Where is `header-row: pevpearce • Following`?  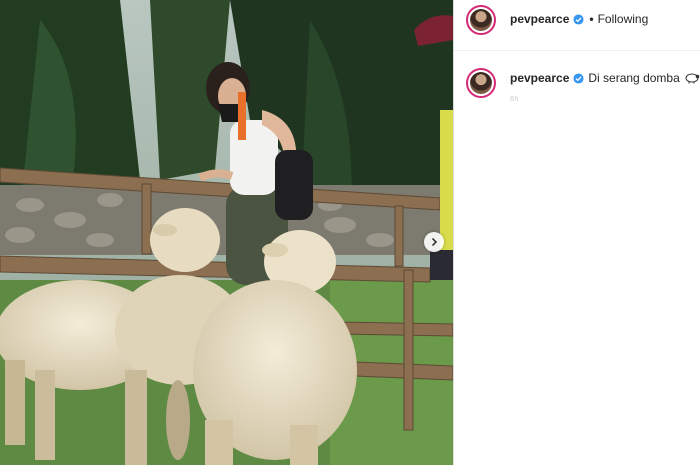
header-row: pevpearce • Following is located at coordinates (579, 19).